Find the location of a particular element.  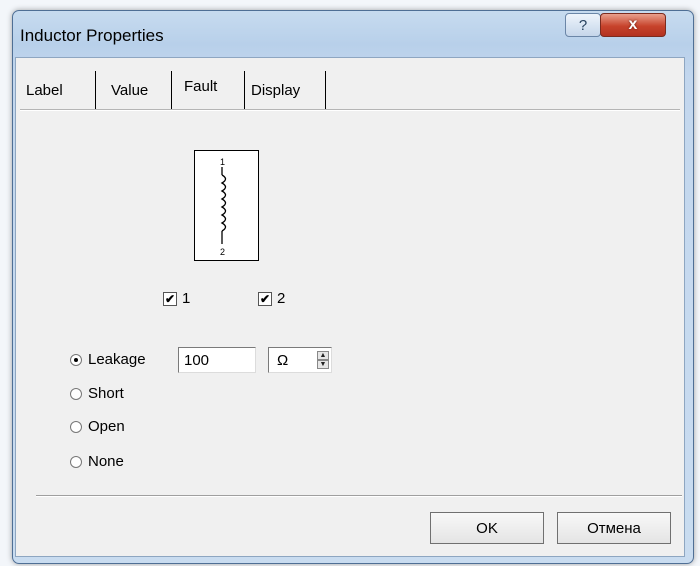

radio-leakage-label: Leakage is located at coordinates (117, 359).